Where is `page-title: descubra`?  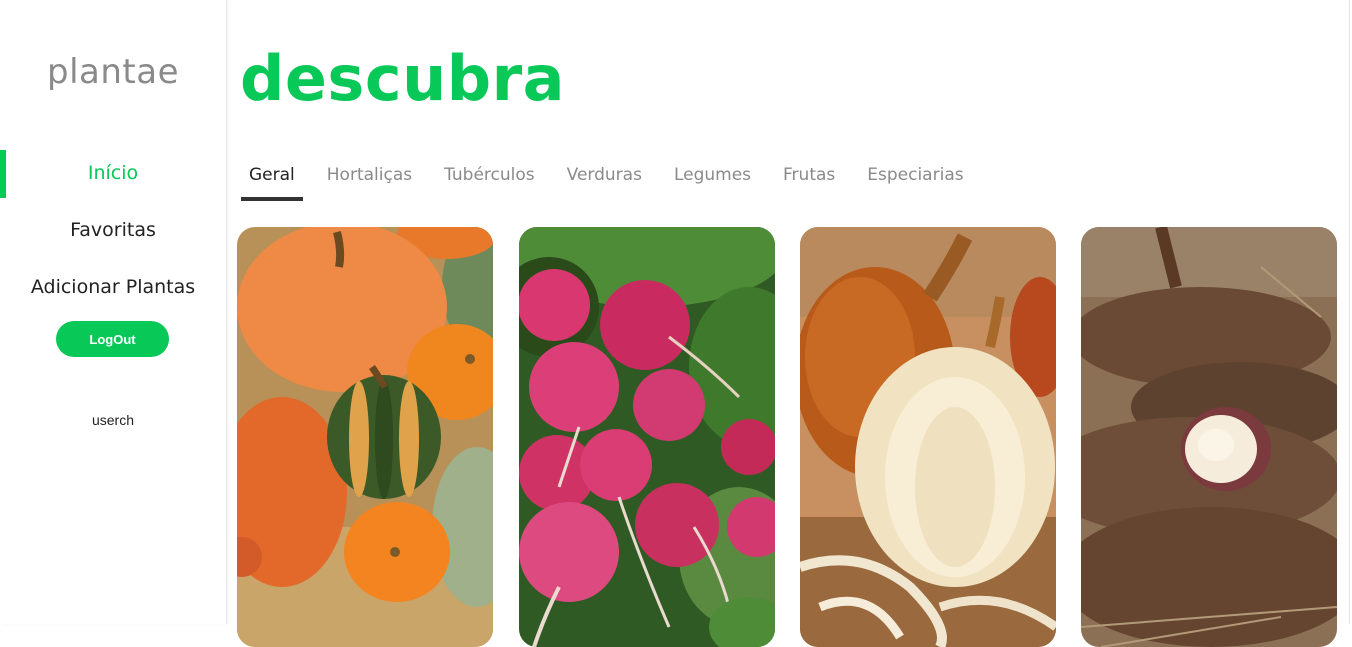
page-title: descubra is located at coordinates (403, 78).